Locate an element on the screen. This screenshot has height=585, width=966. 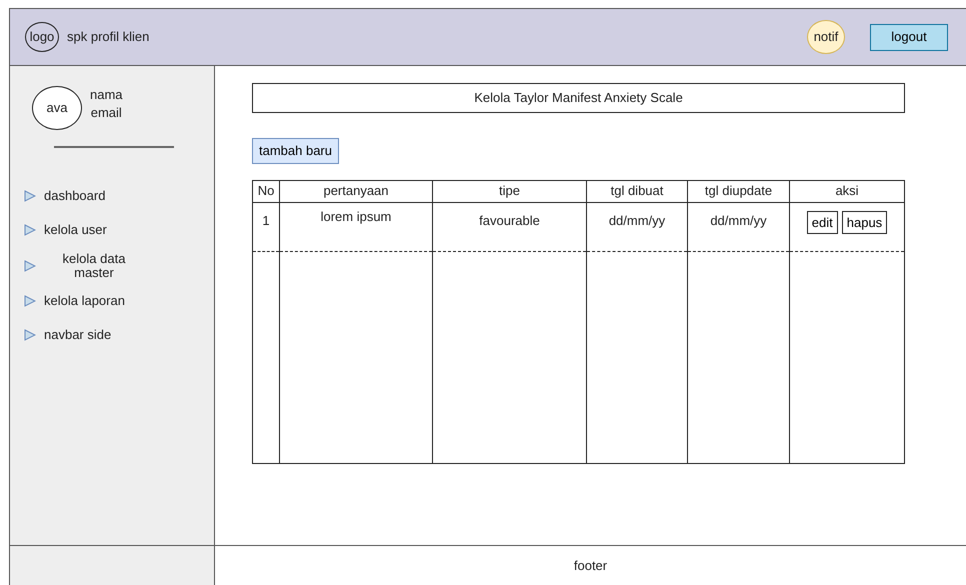
logout-button: logout is located at coordinates (909, 37).